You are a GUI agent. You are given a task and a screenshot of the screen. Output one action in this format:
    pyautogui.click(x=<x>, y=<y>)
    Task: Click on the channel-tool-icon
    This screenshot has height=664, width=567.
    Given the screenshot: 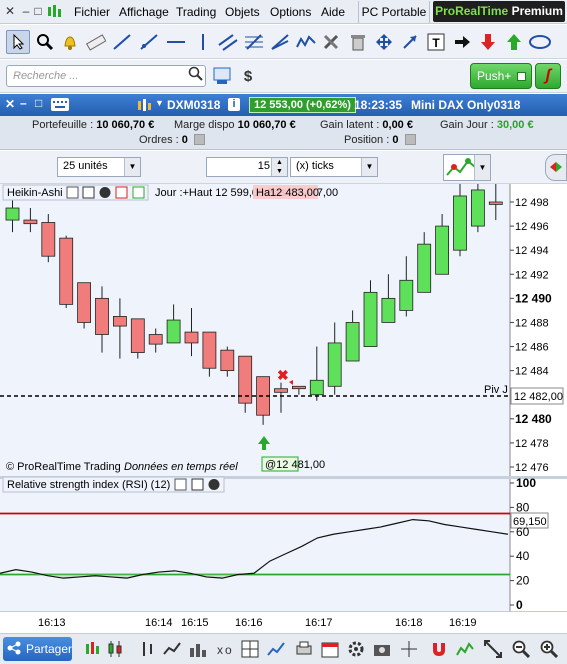 What is the action you would take?
    pyautogui.click(x=228, y=42)
    